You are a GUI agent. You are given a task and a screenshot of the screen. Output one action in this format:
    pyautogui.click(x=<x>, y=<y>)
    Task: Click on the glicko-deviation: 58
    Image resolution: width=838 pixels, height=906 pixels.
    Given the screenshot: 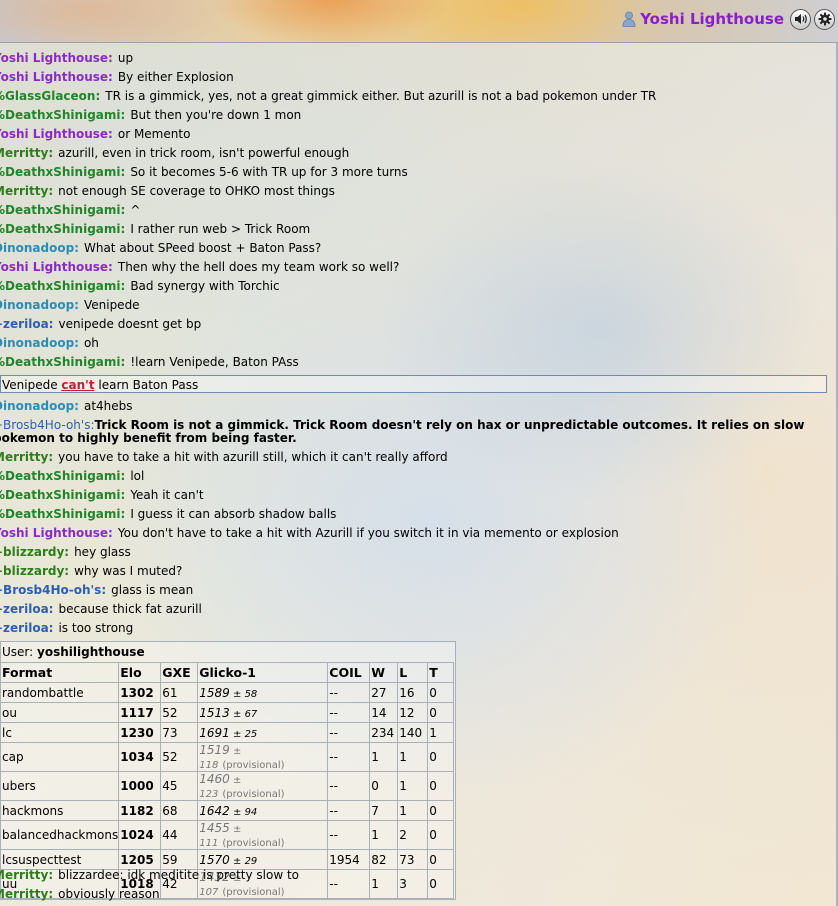 What is the action you would take?
    pyautogui.click(x=251, y=694)
    